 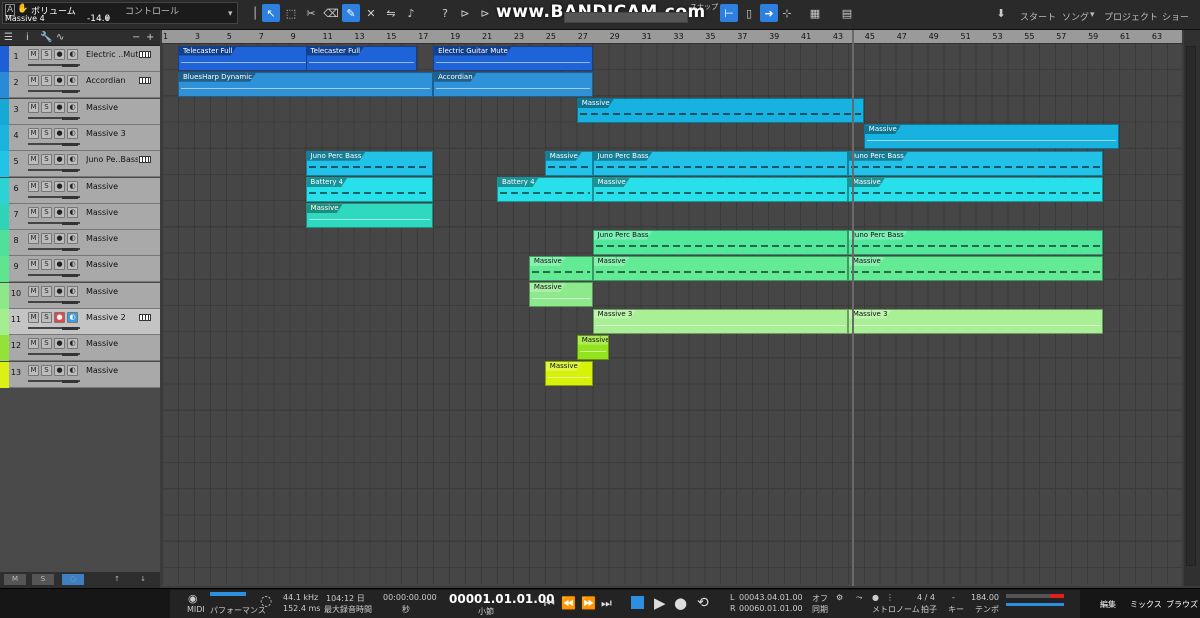 What do you see at coordinates (771, 597) in the screenshot?
I see `loop-left-value: 00043.04.01.00` at bounding box center [771, 597].